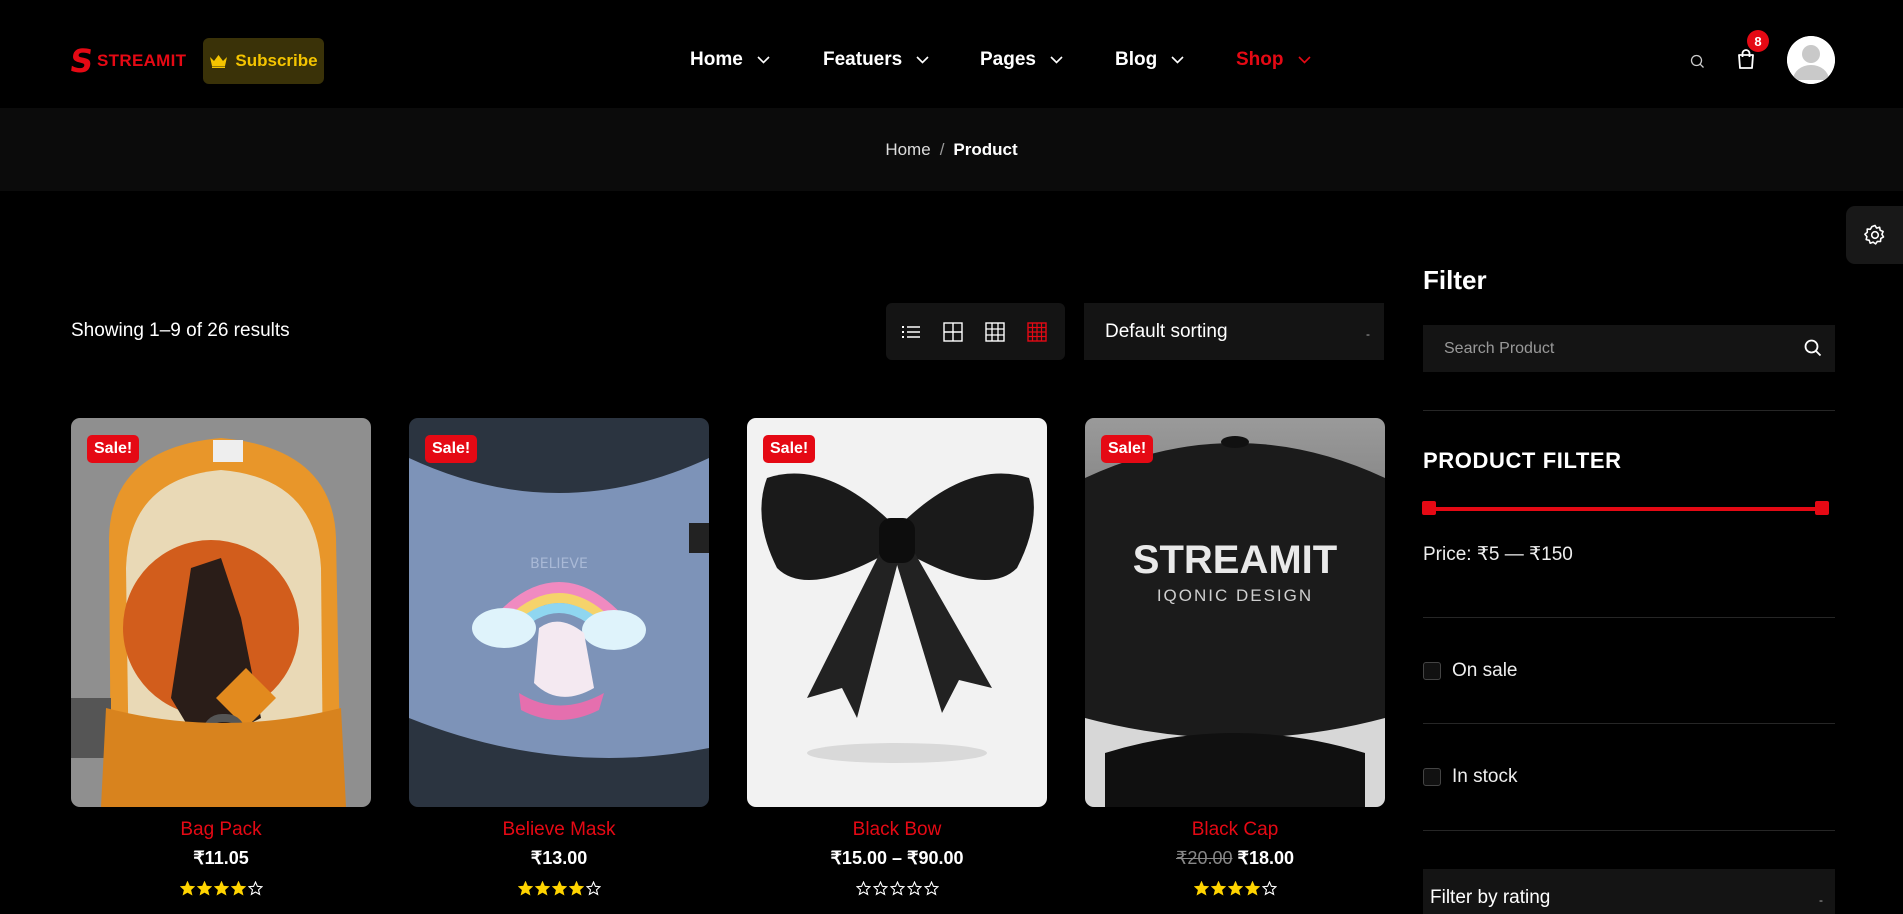 Image resolution: width=1903 pixels, height=914 pixels. I want to click on view-mode-toggle, so click(975, 331).